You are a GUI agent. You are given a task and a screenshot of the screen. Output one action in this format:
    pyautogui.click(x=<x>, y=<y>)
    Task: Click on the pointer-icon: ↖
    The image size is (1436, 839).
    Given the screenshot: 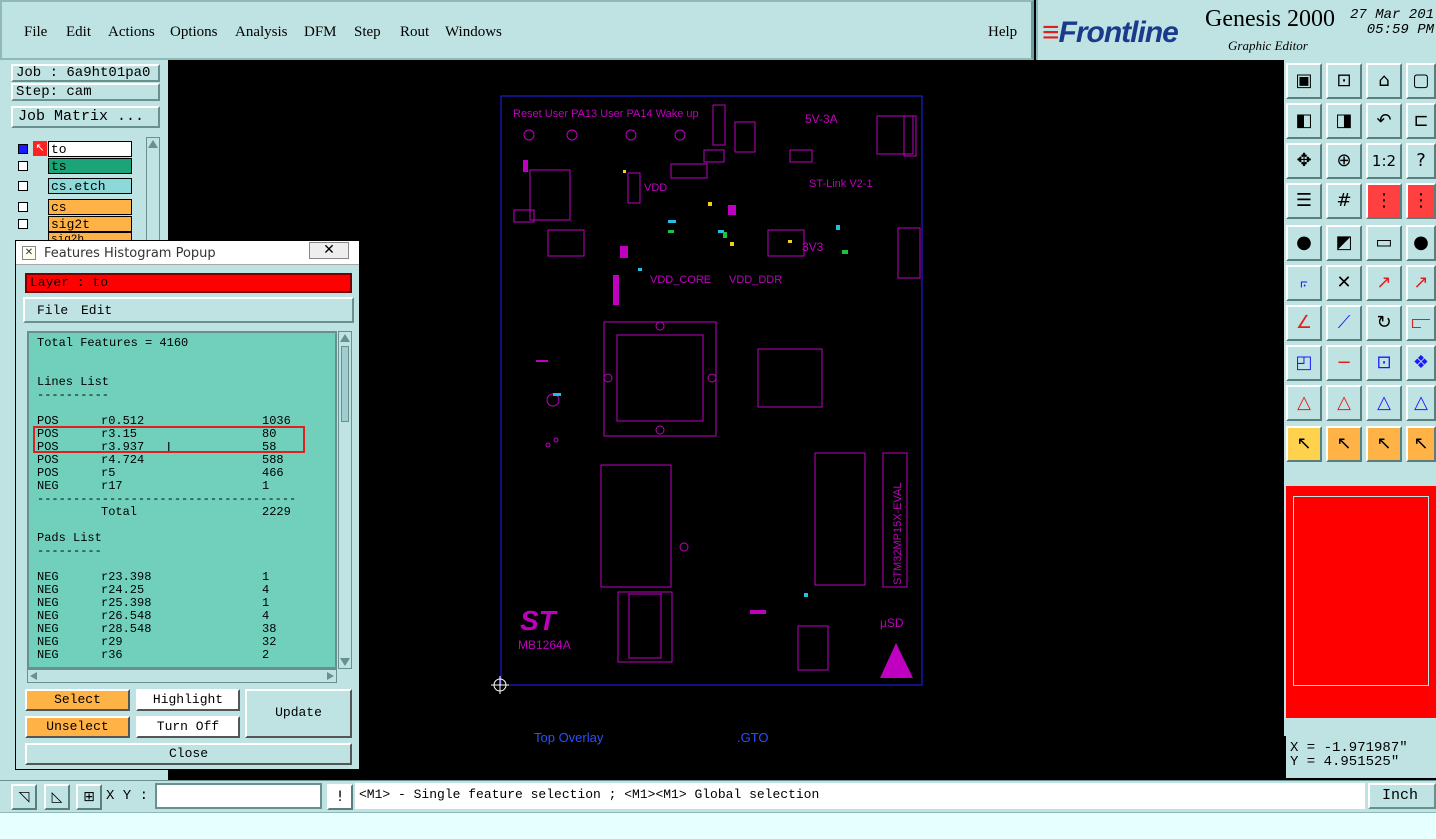 What is the action you would take?
    pyautogui.click(x=1304, y=444)
    